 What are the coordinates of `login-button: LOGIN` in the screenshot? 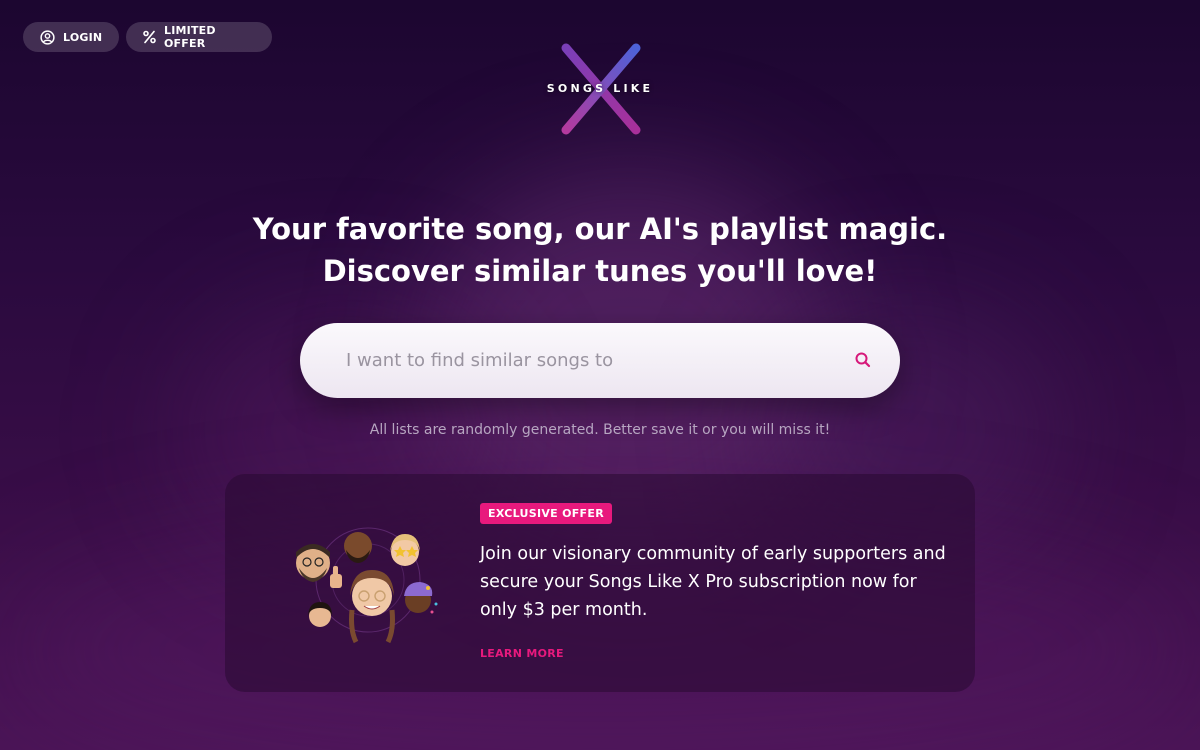 It's located at (71, 37).